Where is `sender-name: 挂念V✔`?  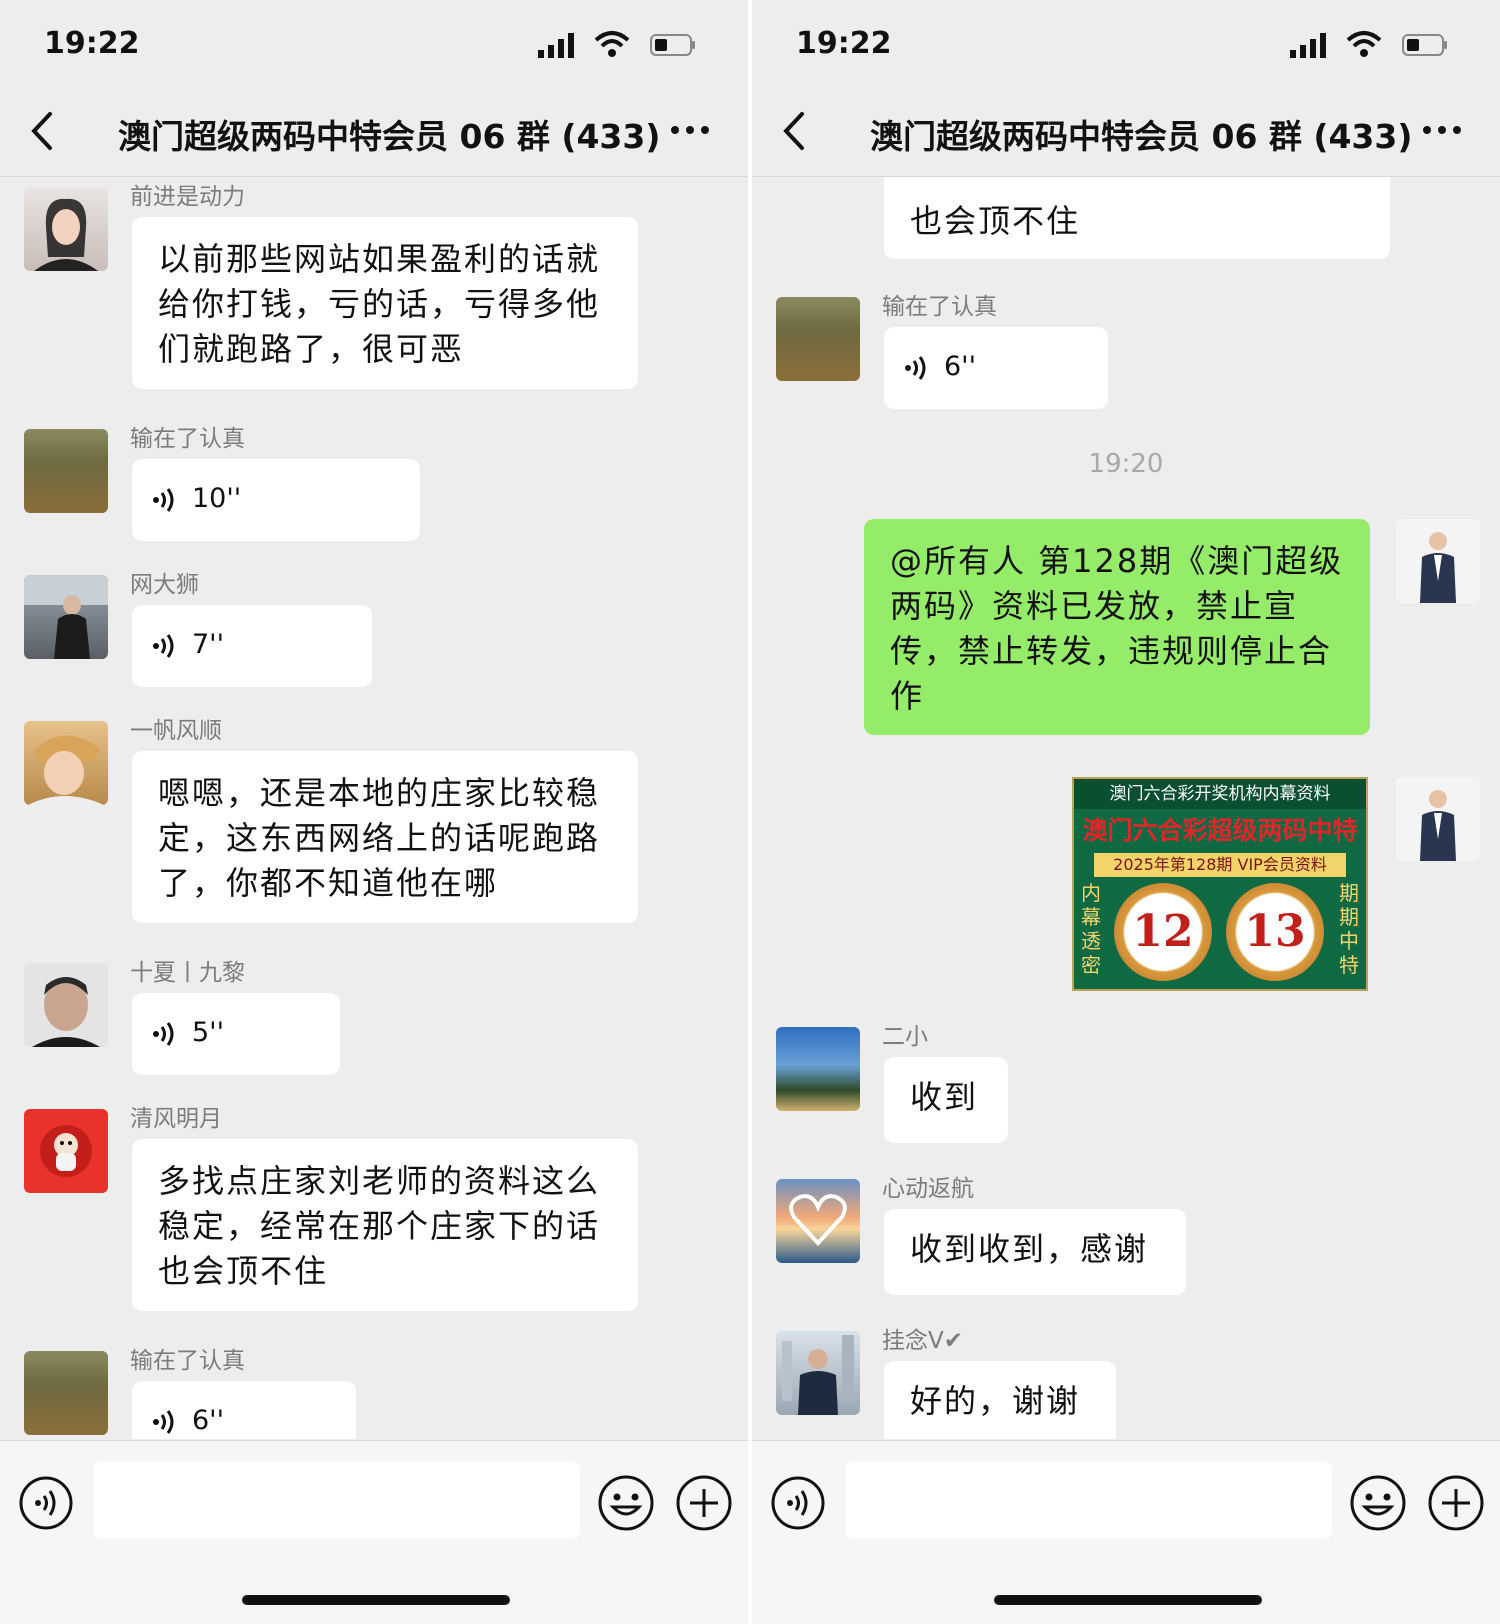 sender-name: 挂念V✔ is located at coordinates (923, 1341).